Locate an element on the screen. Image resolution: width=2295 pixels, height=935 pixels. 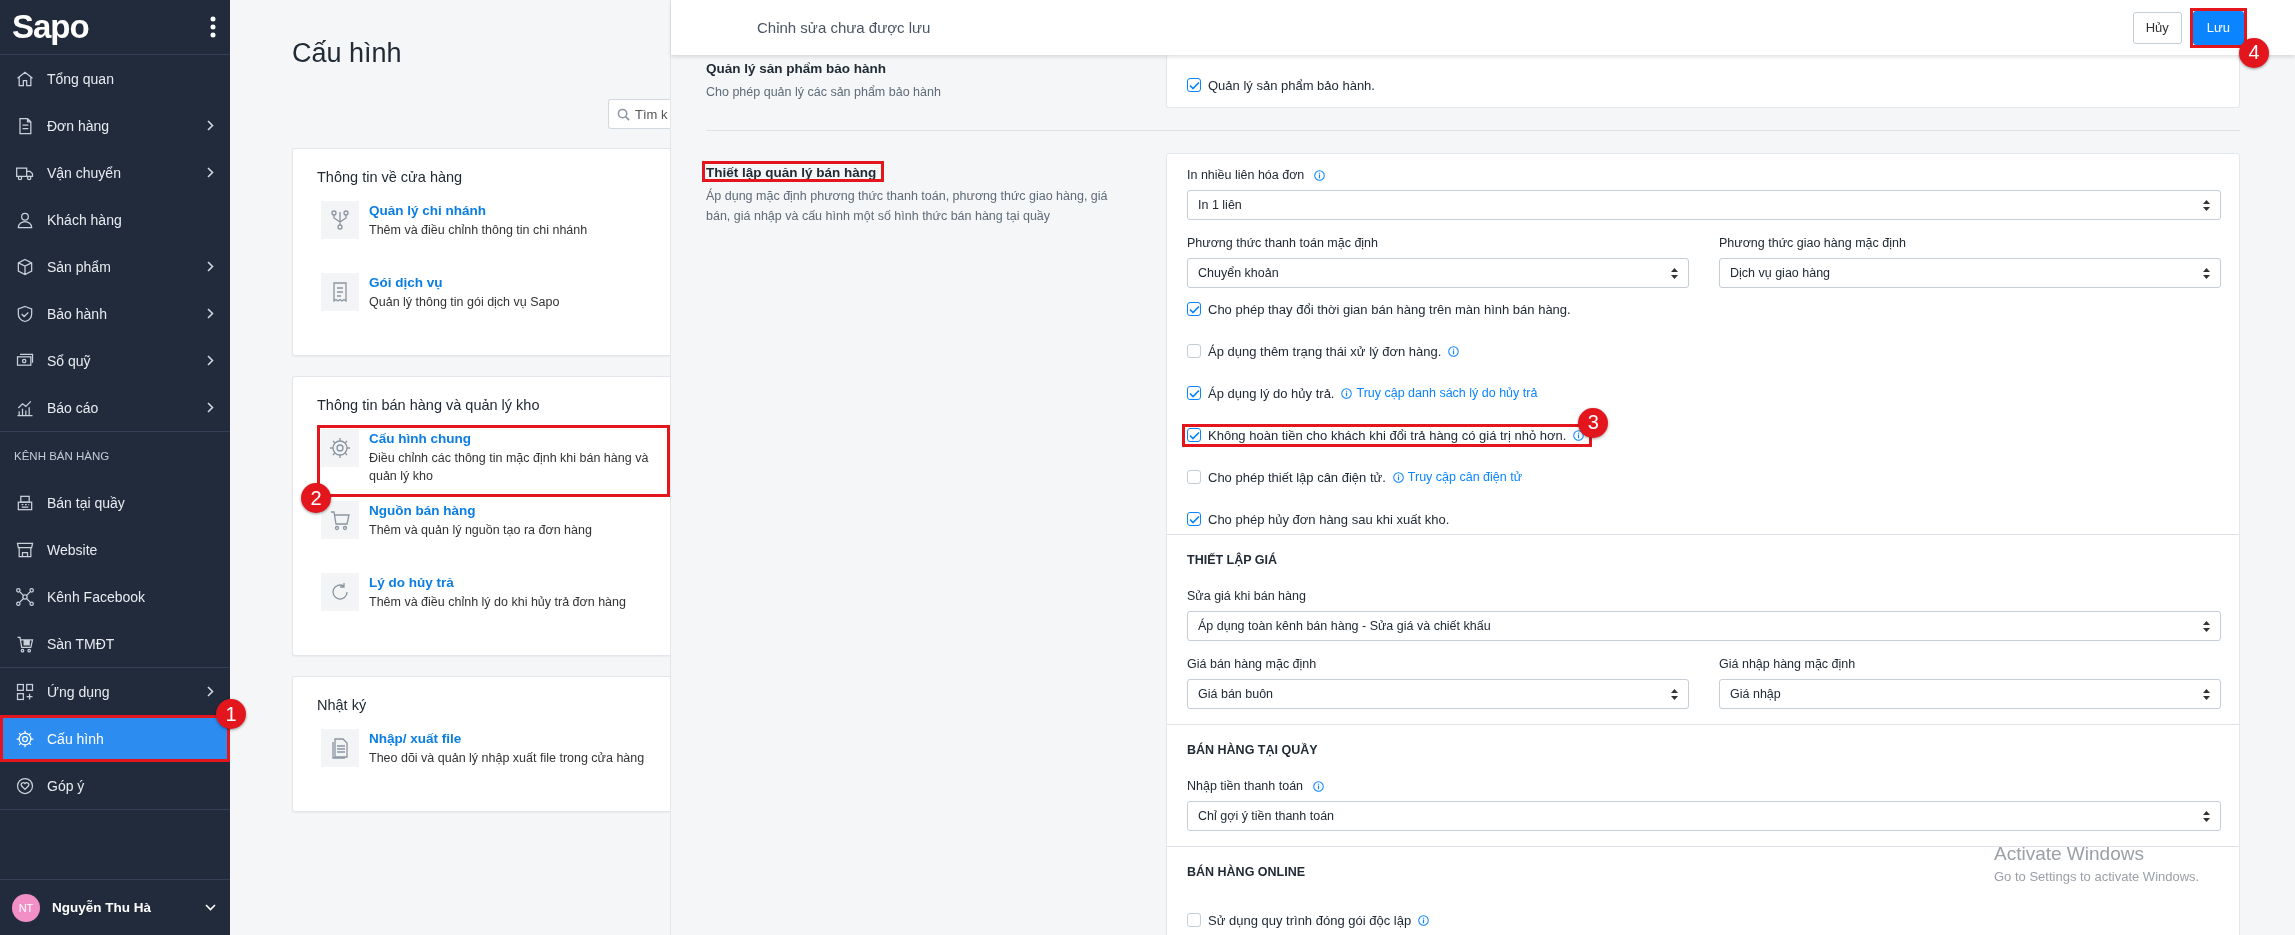
link: Truy cập cân điện tử is located at coordinates (1465, 477).